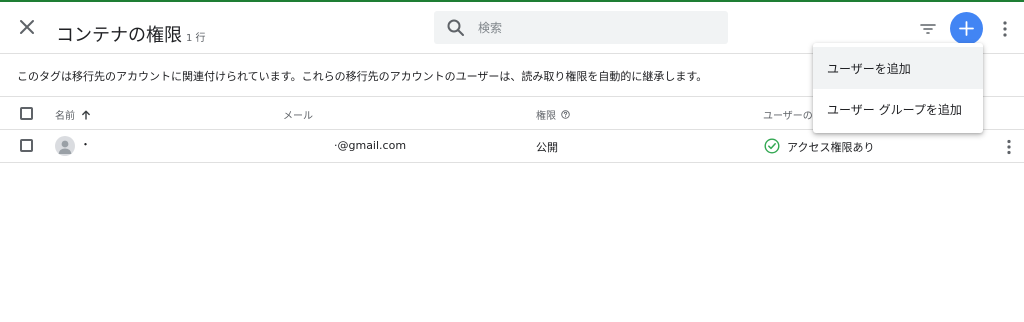 This screenshot has height=322, width=1024. I want to click on row-more-button, so click(1009, 147).